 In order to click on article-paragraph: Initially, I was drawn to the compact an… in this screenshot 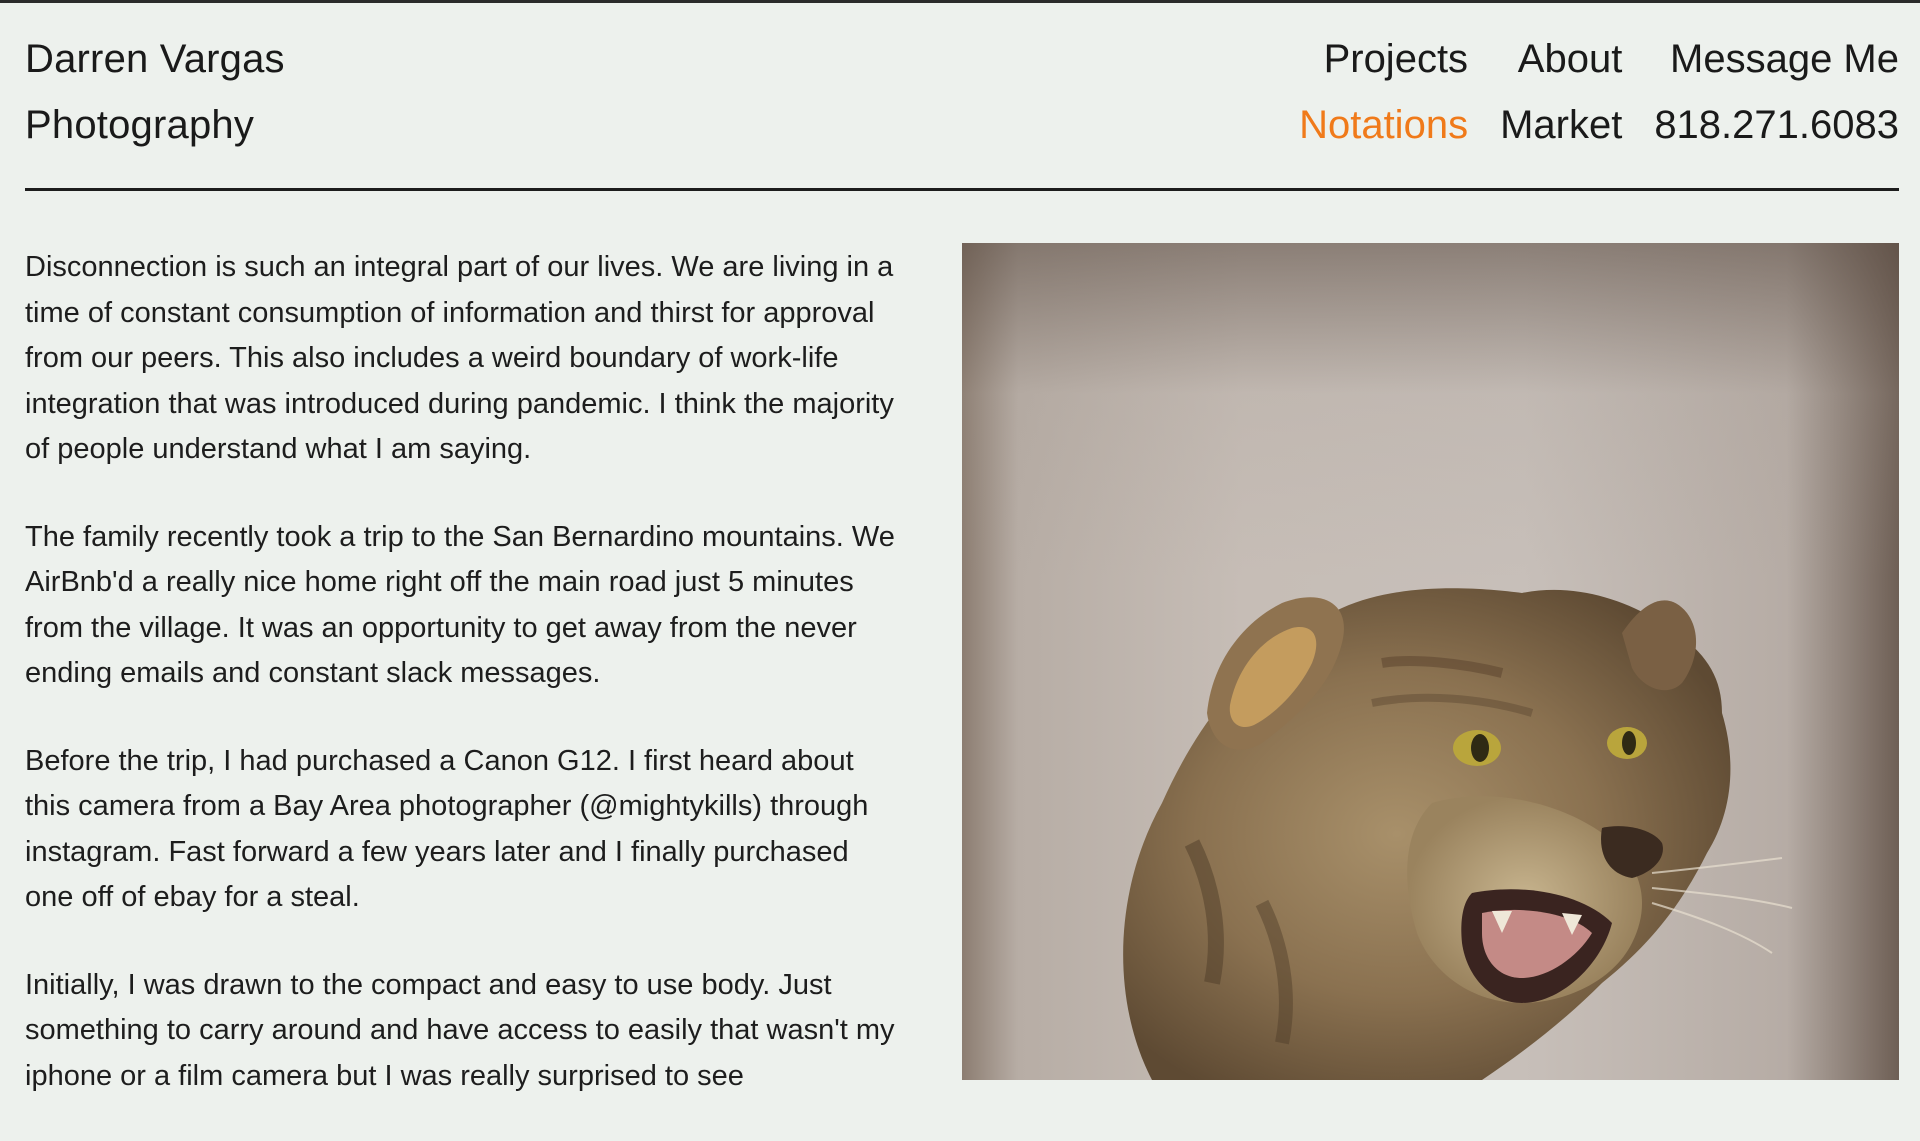, I will do `click(460, 1030)`.